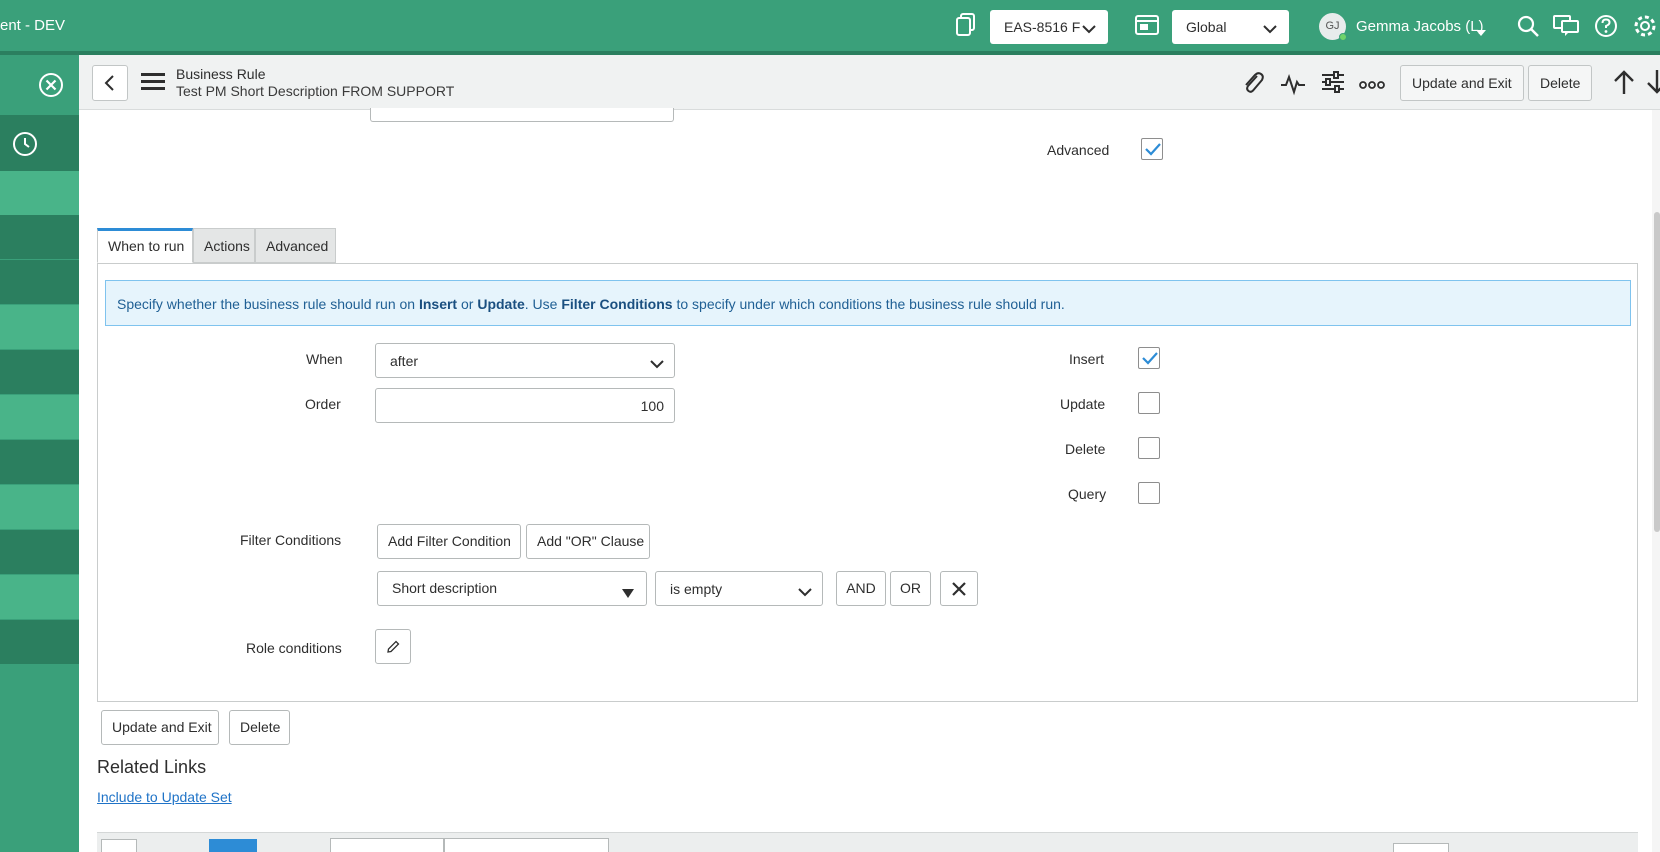 The image size is (1660, 852). I want to click on related-list-toolbar, so click(867, 842).